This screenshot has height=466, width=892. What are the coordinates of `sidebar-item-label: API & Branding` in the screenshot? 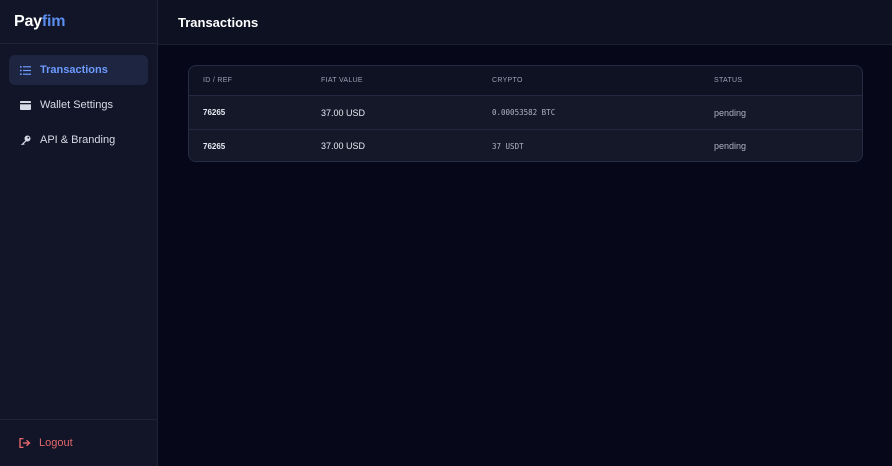 It's located at (78, 140).